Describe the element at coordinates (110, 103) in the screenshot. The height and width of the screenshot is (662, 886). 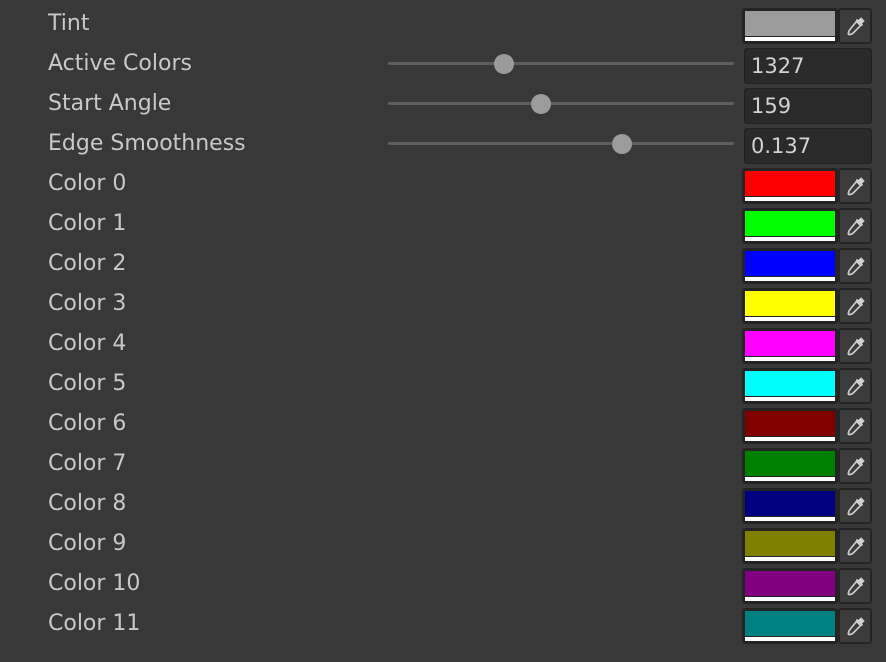
I see `slider-label: Start Angle` at that location.